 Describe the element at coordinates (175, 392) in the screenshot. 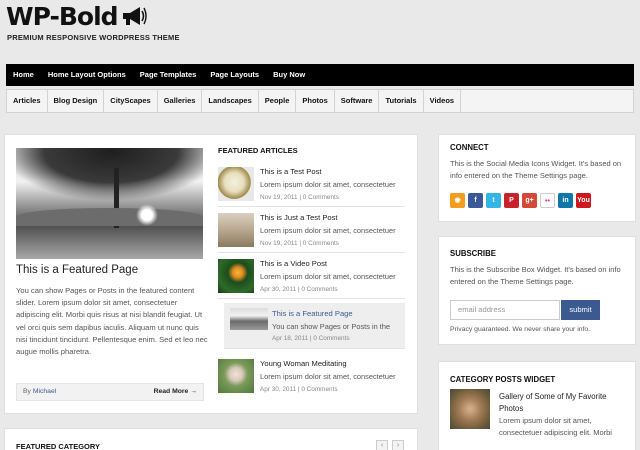

I see `read-more-link: Read More →` at that location.